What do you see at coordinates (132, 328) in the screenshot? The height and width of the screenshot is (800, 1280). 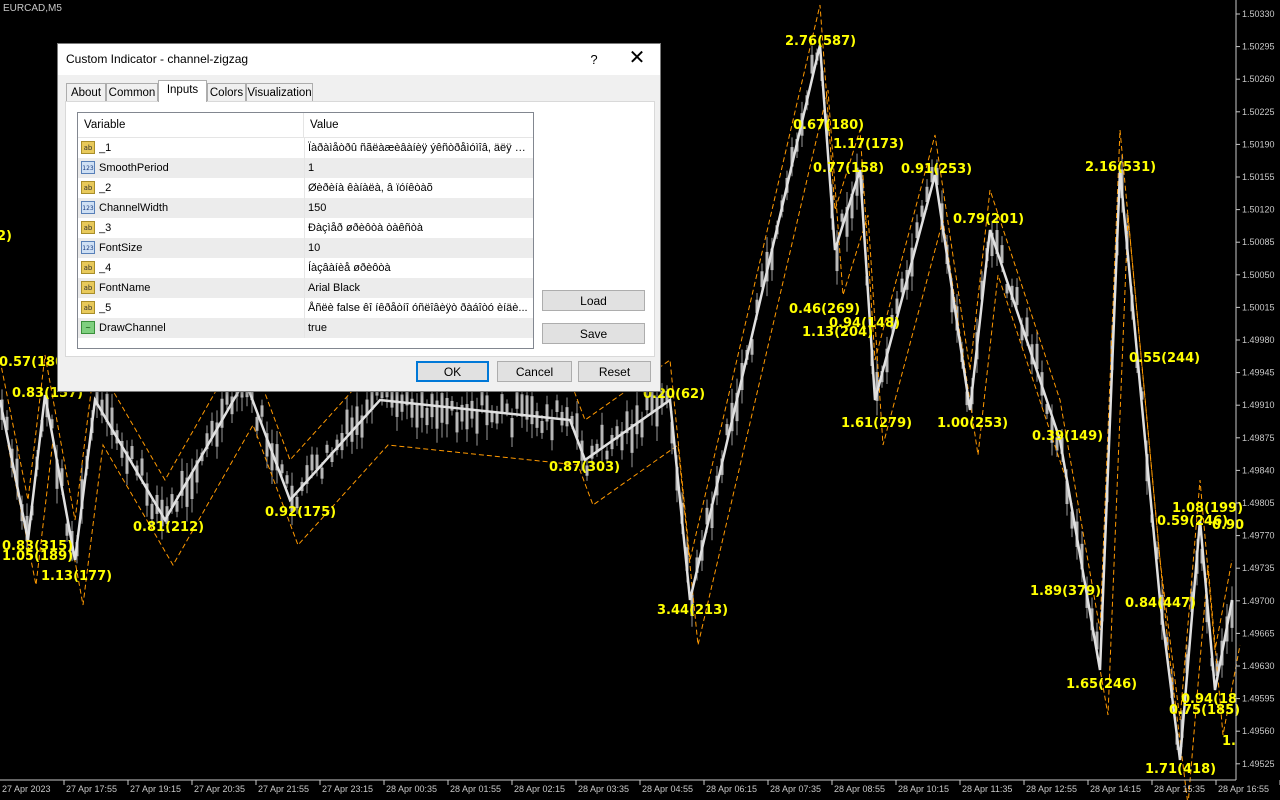 I see `input-variable-name: DrawChannel` at bounding box center [132, 328].